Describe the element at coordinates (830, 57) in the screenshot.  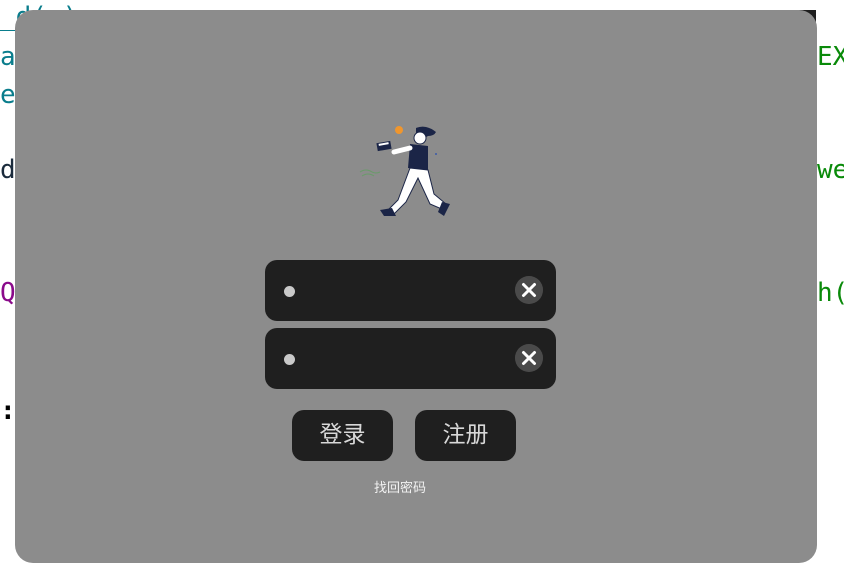
I see `background-code-line: EX+` at that location.